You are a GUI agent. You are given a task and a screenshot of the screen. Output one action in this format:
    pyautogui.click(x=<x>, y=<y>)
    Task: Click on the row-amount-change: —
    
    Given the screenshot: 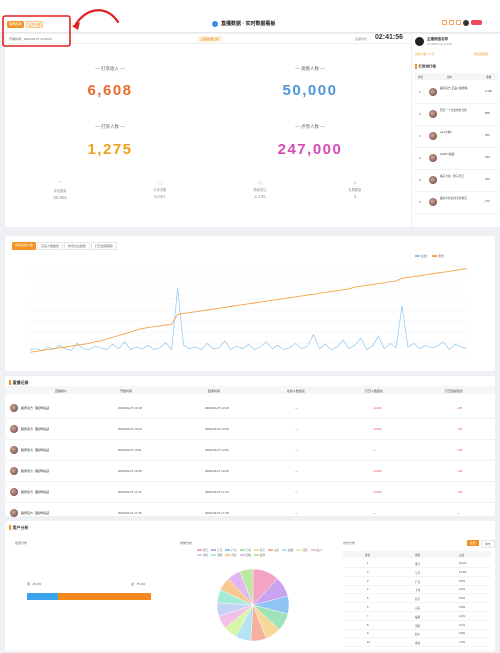 What is the action you would take?
    pyautogui.click(x=458, y=513)
    